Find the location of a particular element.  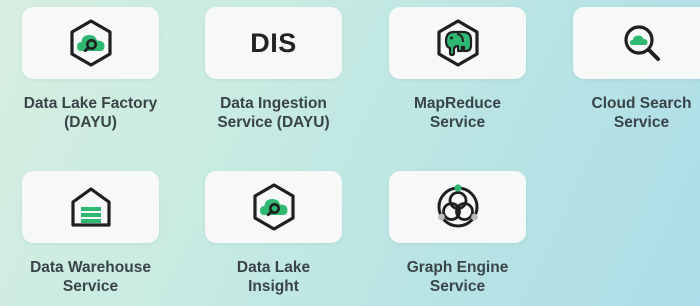

dis-text-icon: DIS is located at coordinates (273, 42).